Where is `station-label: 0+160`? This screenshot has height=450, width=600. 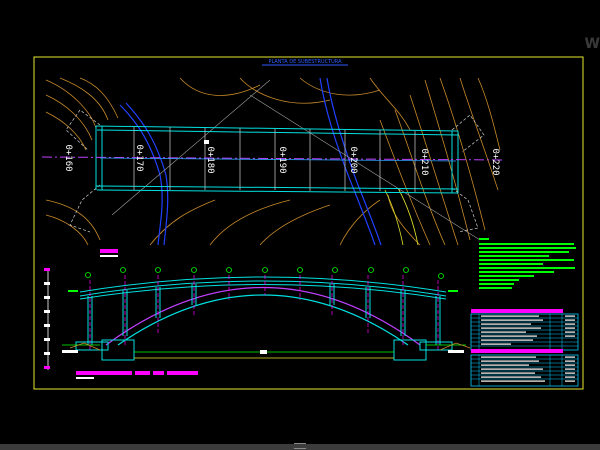
station-label: 0+160 is located at coordinates (68, 157).